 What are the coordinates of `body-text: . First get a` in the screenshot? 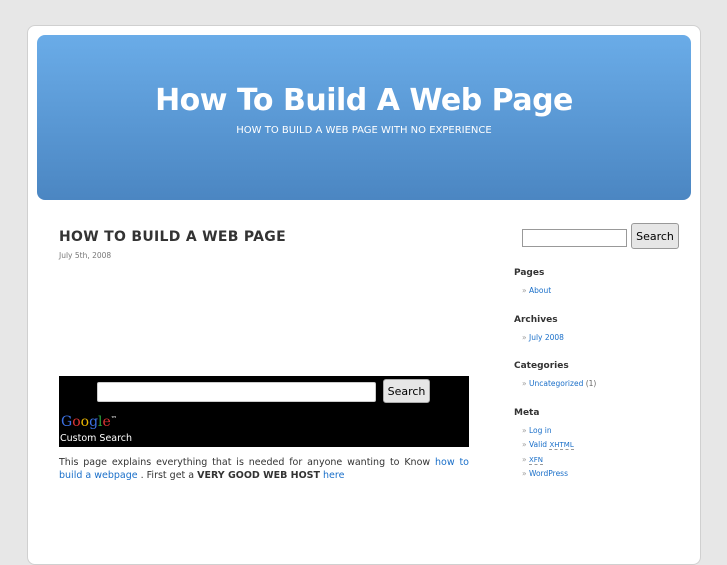 It's located at (167, 475).